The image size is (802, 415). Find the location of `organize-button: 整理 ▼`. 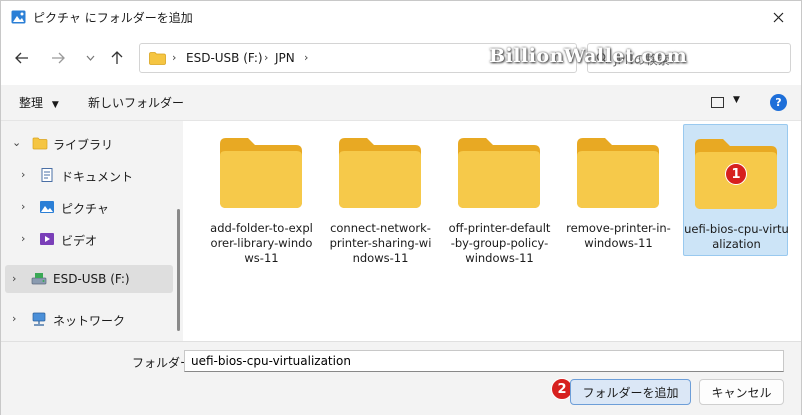

organize-button: 整理 ▼ is located at coordinates (39, 102).